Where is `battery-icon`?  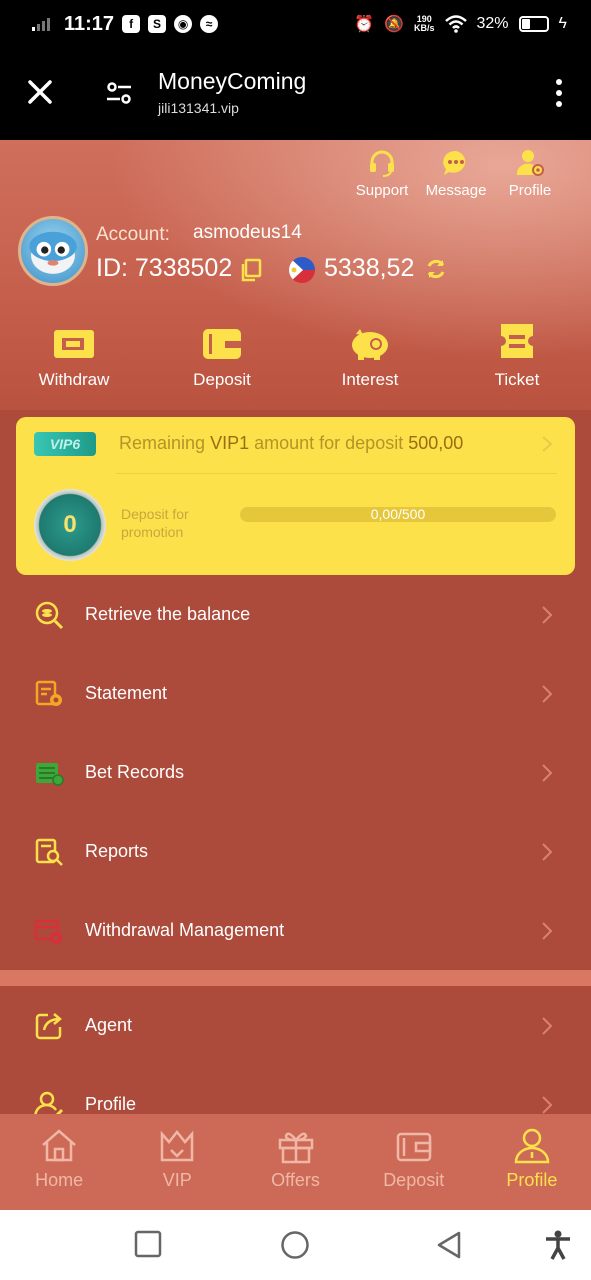 battery-icon is located at coordinates (533, 24).